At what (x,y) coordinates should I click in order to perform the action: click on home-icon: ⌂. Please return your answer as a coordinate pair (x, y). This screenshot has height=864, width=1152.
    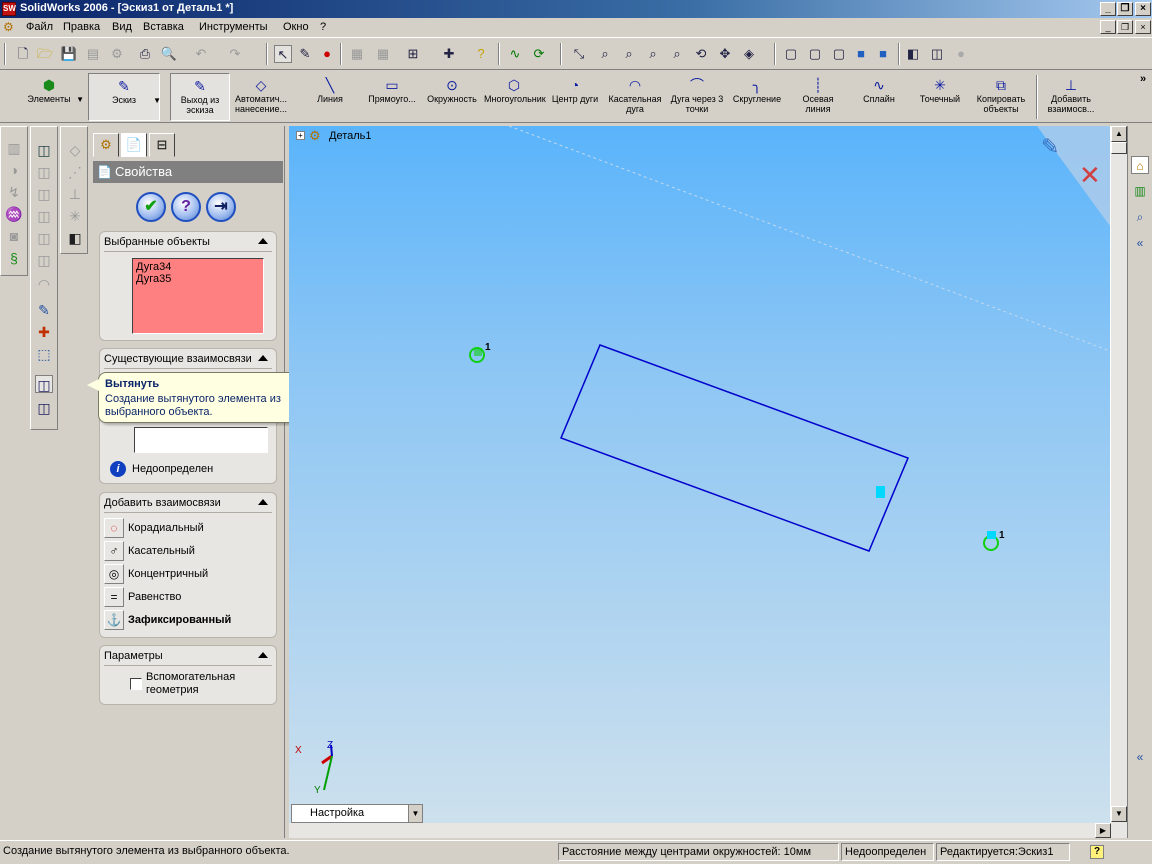
    Looking at the image, I should click on (1140, 165).